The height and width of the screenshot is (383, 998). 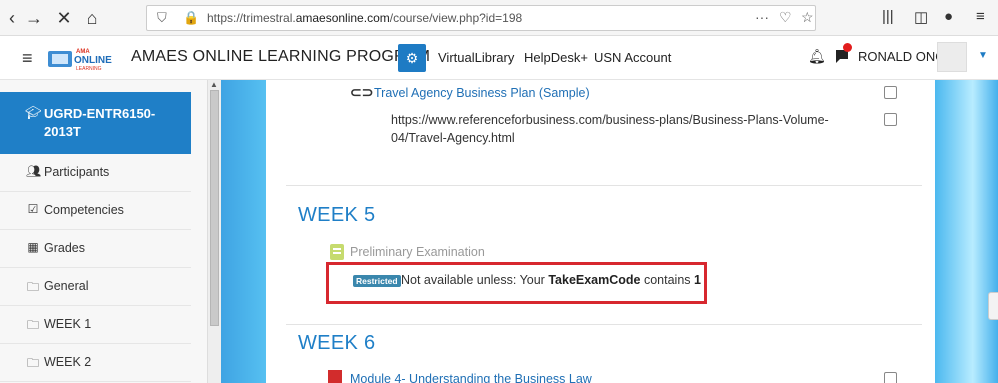 I want to click on library-icon: |||, so click(x=888, y=16).